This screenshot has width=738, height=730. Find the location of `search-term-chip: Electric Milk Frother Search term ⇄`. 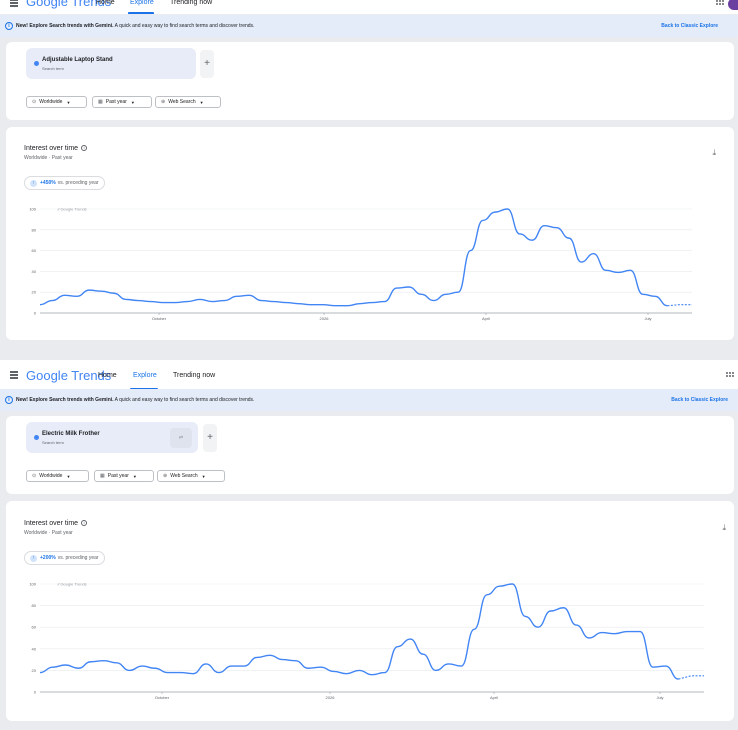

search-term-chip: Electric Milk Frother Search term ⇄ is located at coordinates (112, 437).